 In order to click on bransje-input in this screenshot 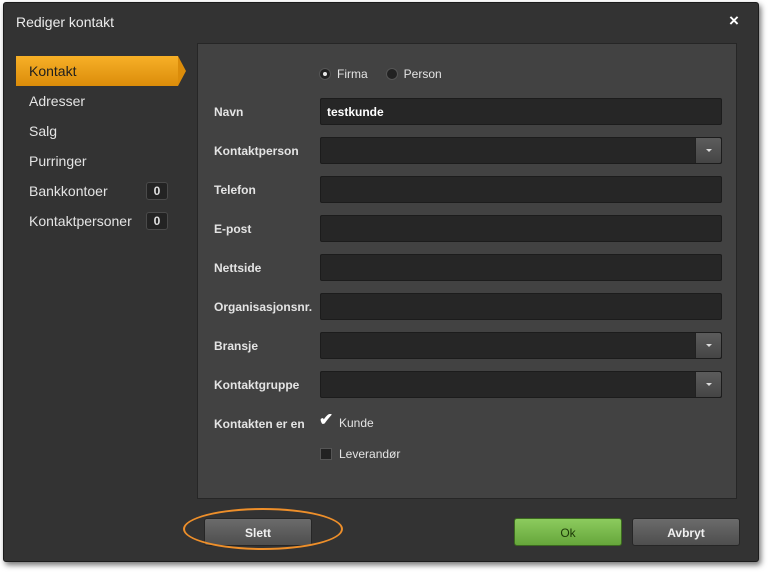, I will do `click(521, 345)`.